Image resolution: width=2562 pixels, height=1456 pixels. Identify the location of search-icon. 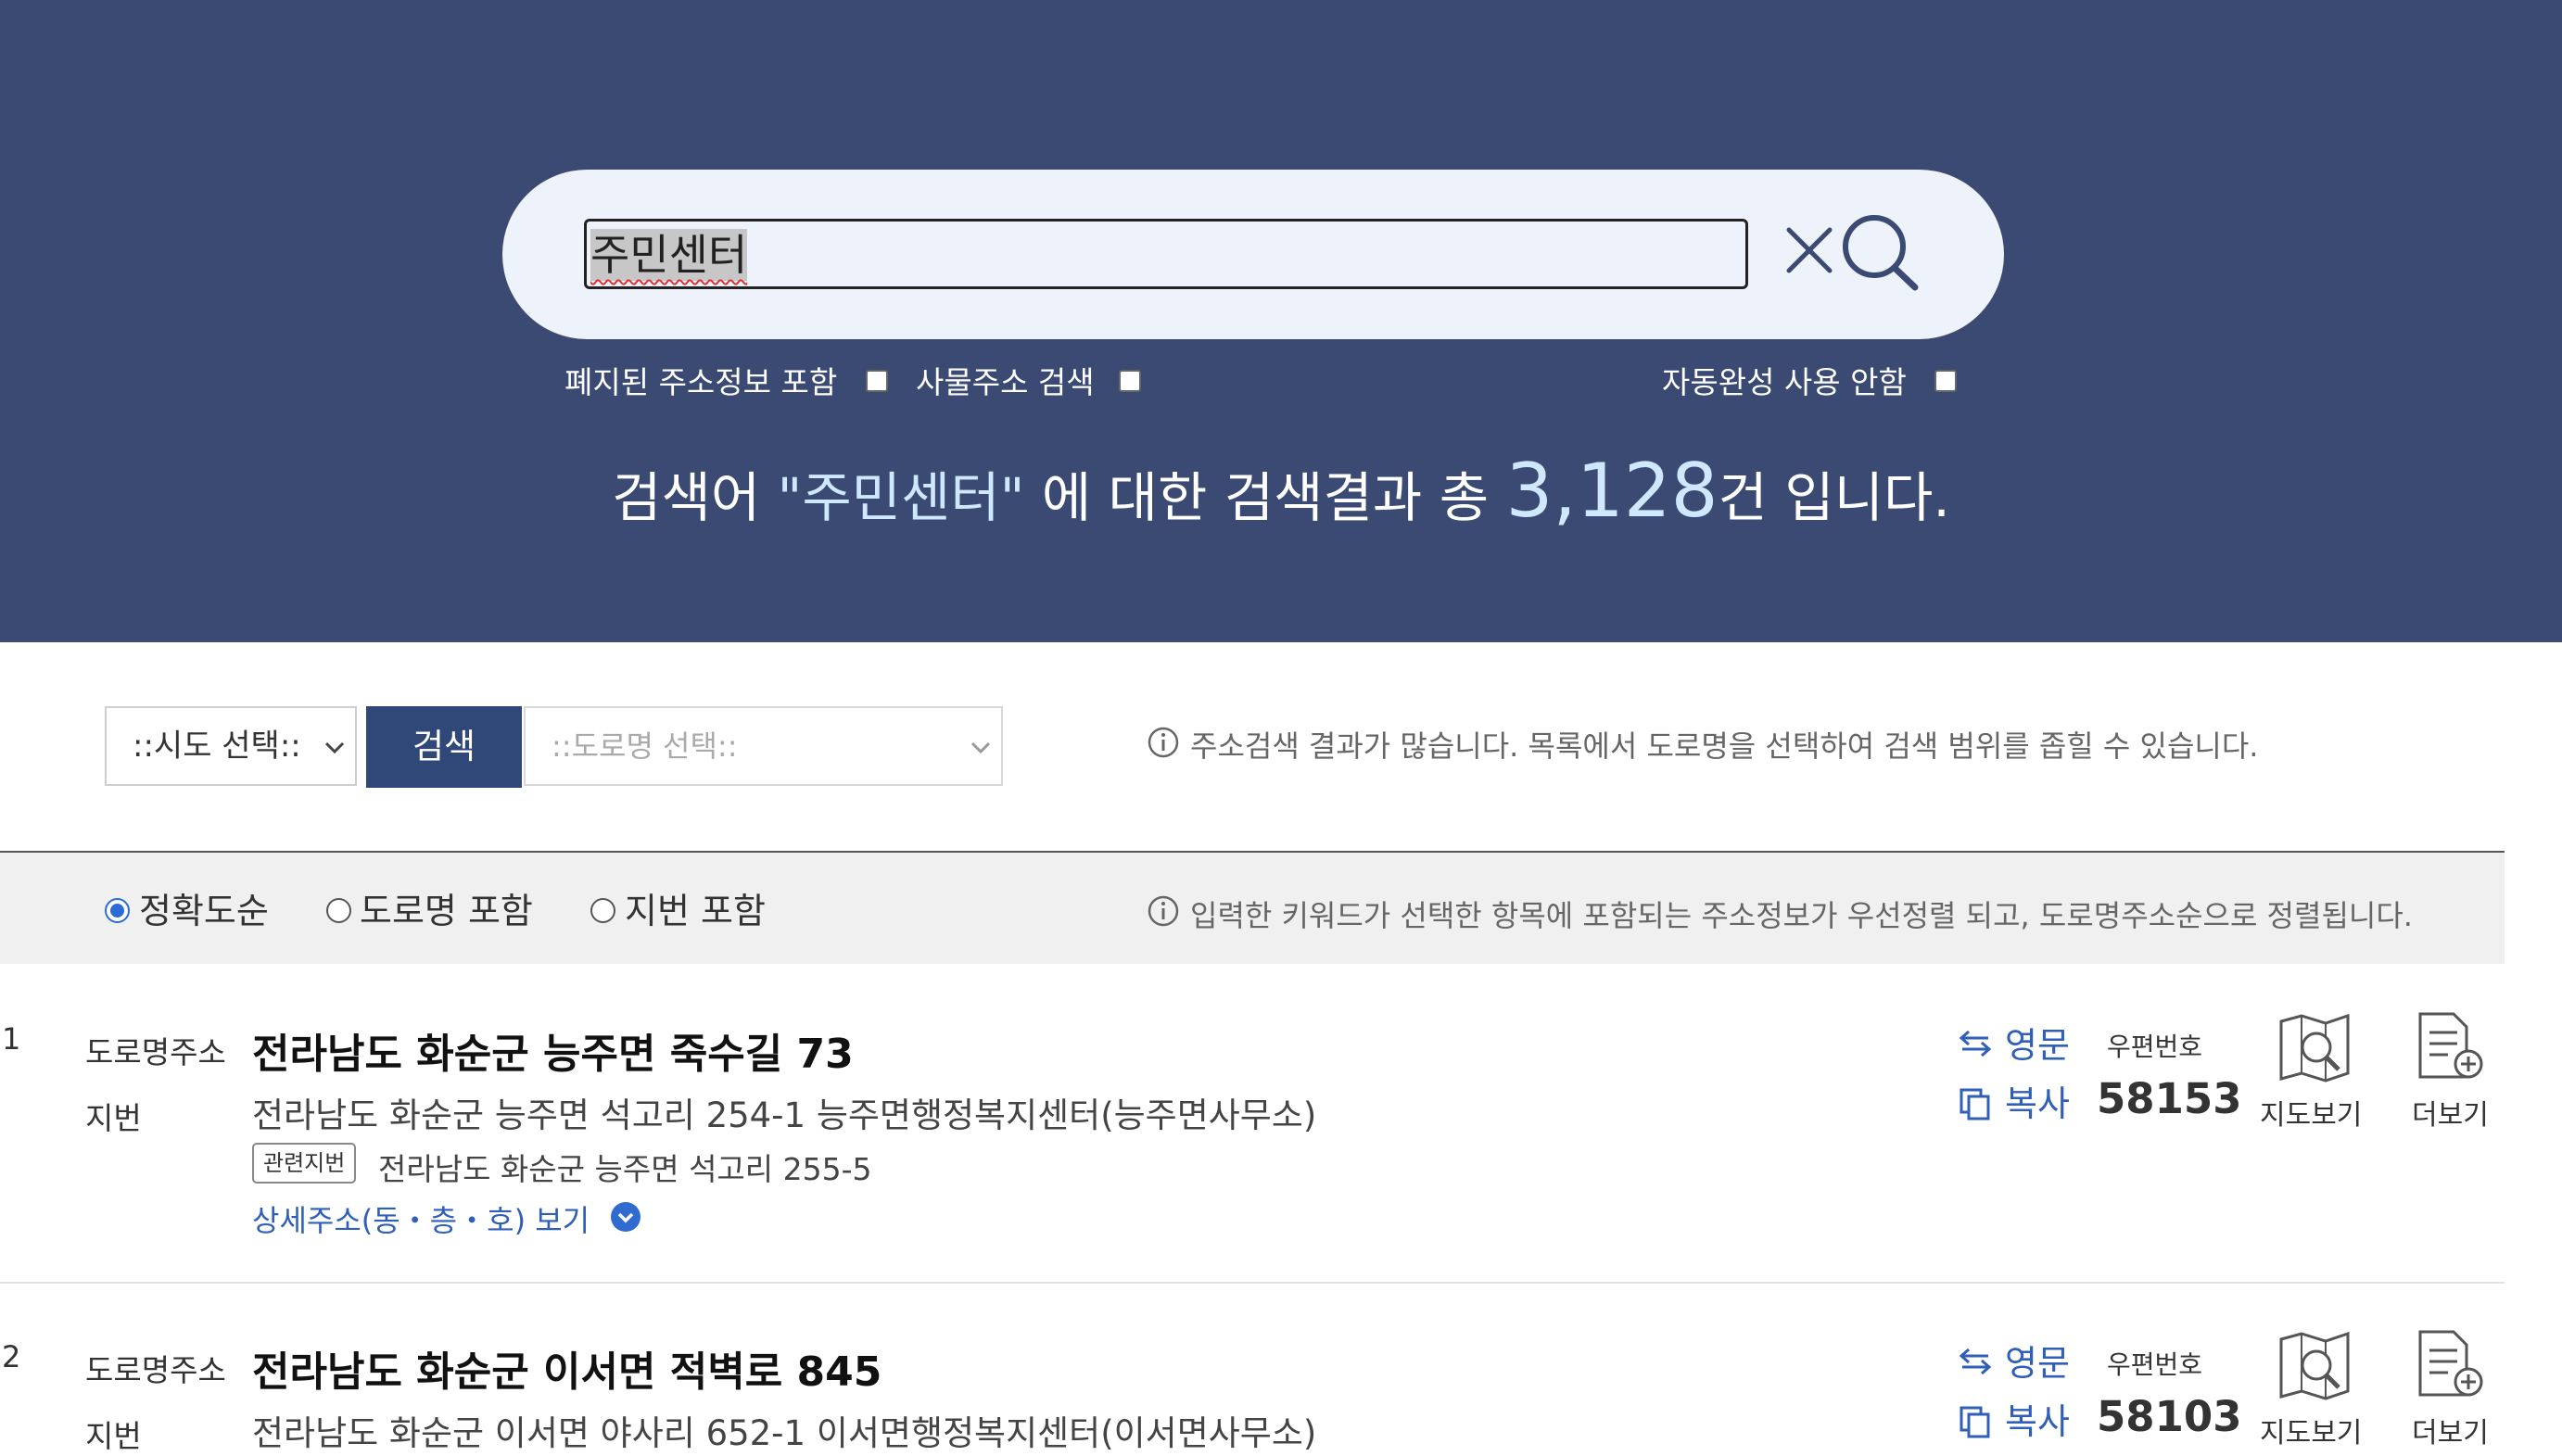
(1880, 253).